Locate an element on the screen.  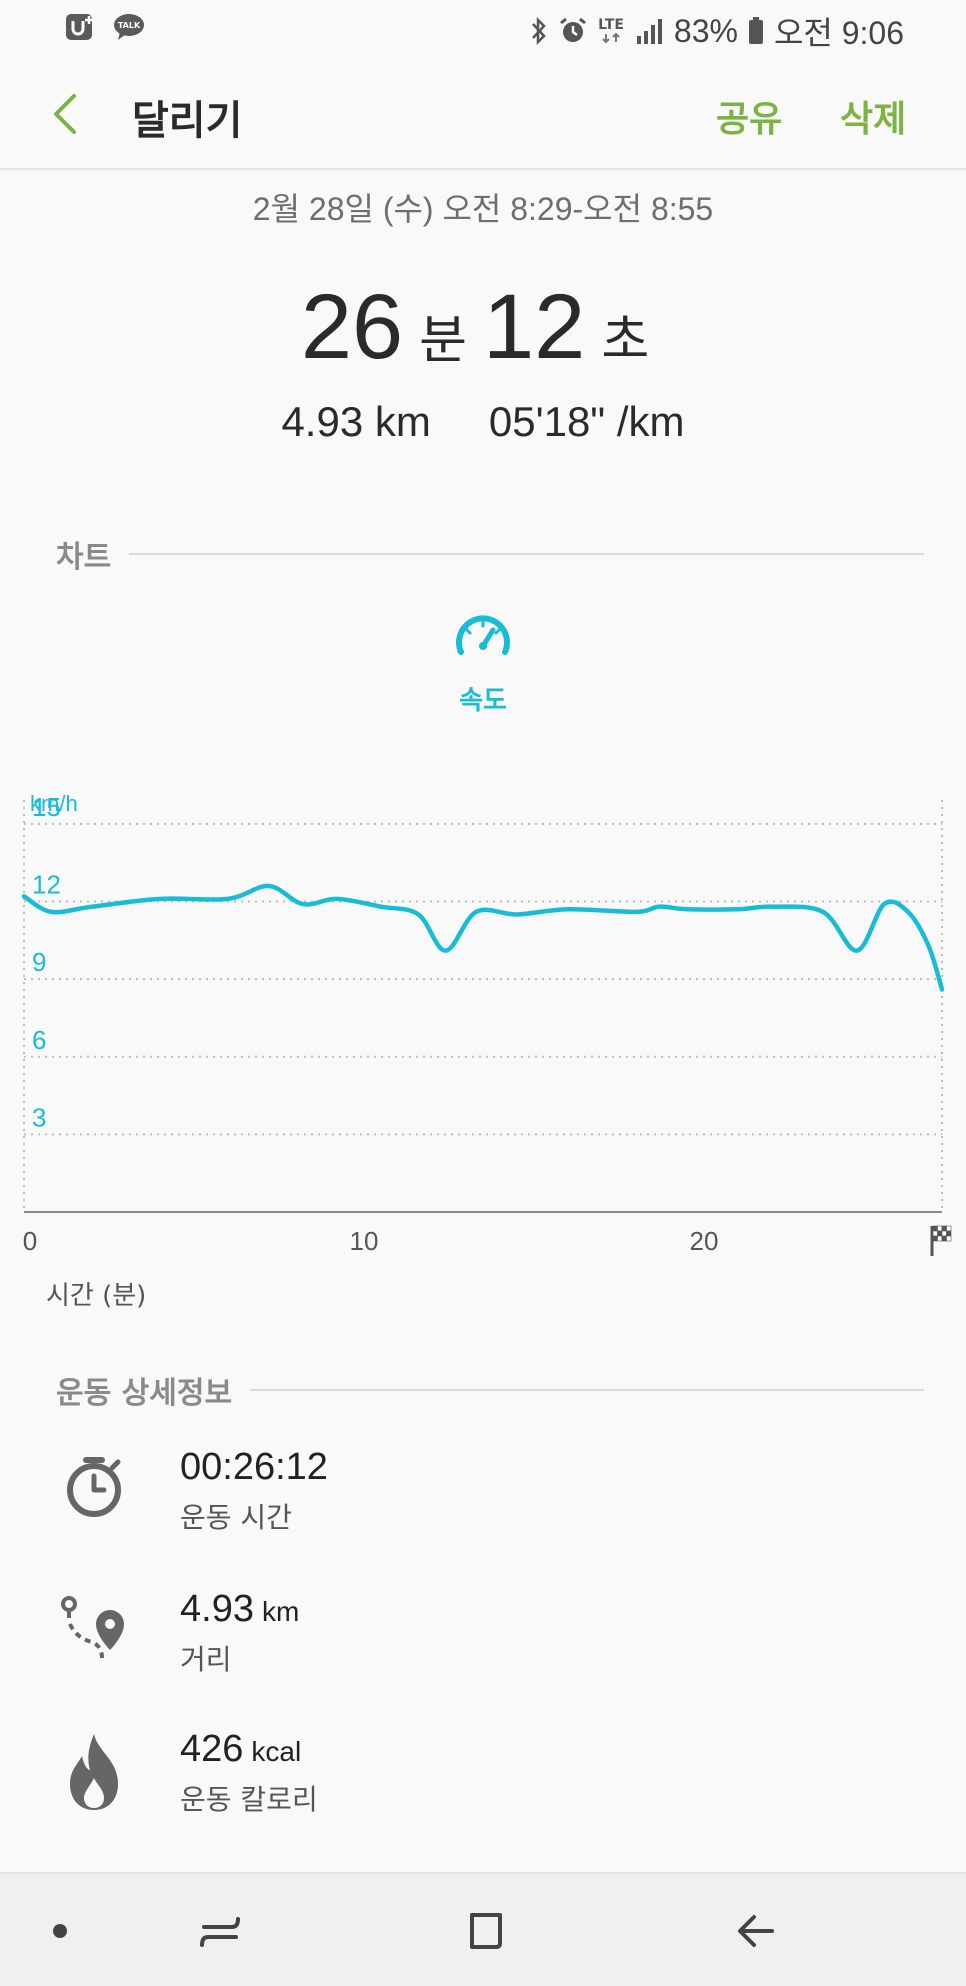
stopwatch-icon is located at coordinates (94, 1491).